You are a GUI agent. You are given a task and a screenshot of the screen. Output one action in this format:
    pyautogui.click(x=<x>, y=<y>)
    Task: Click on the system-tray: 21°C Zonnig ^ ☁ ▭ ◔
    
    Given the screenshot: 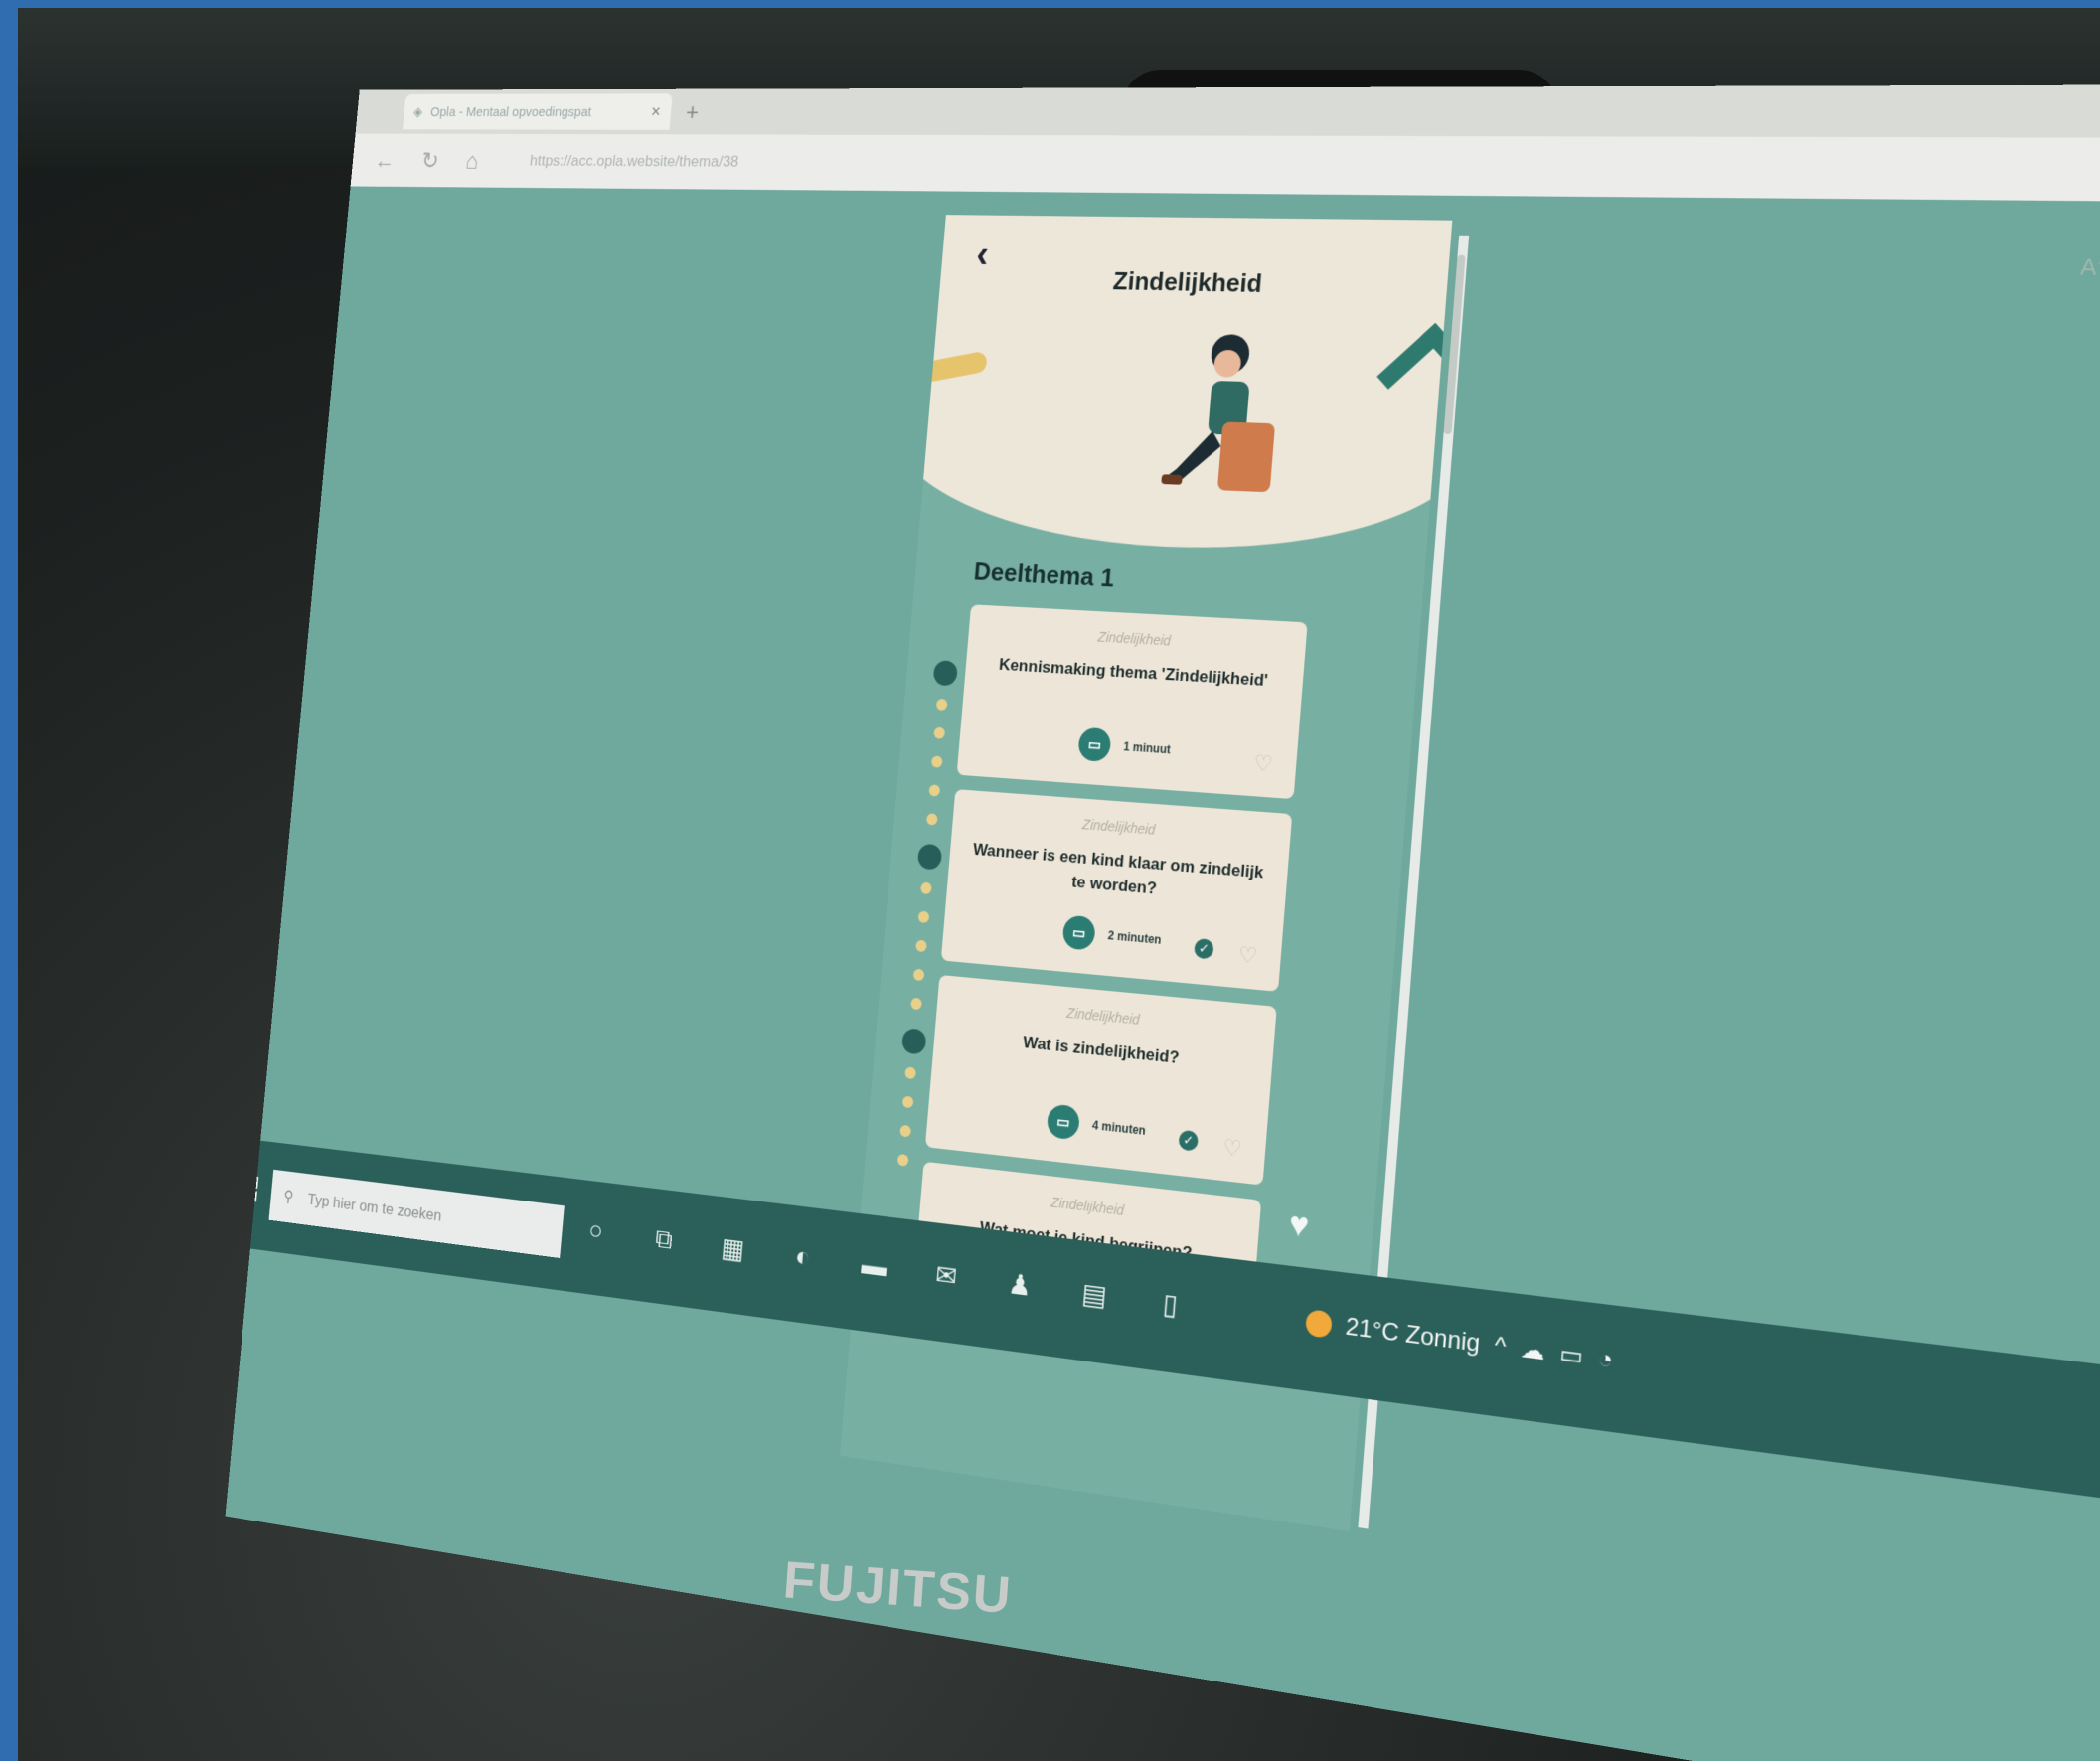 What is the action you would take?
    pyautogui.click(x=1459, y=1341)
    